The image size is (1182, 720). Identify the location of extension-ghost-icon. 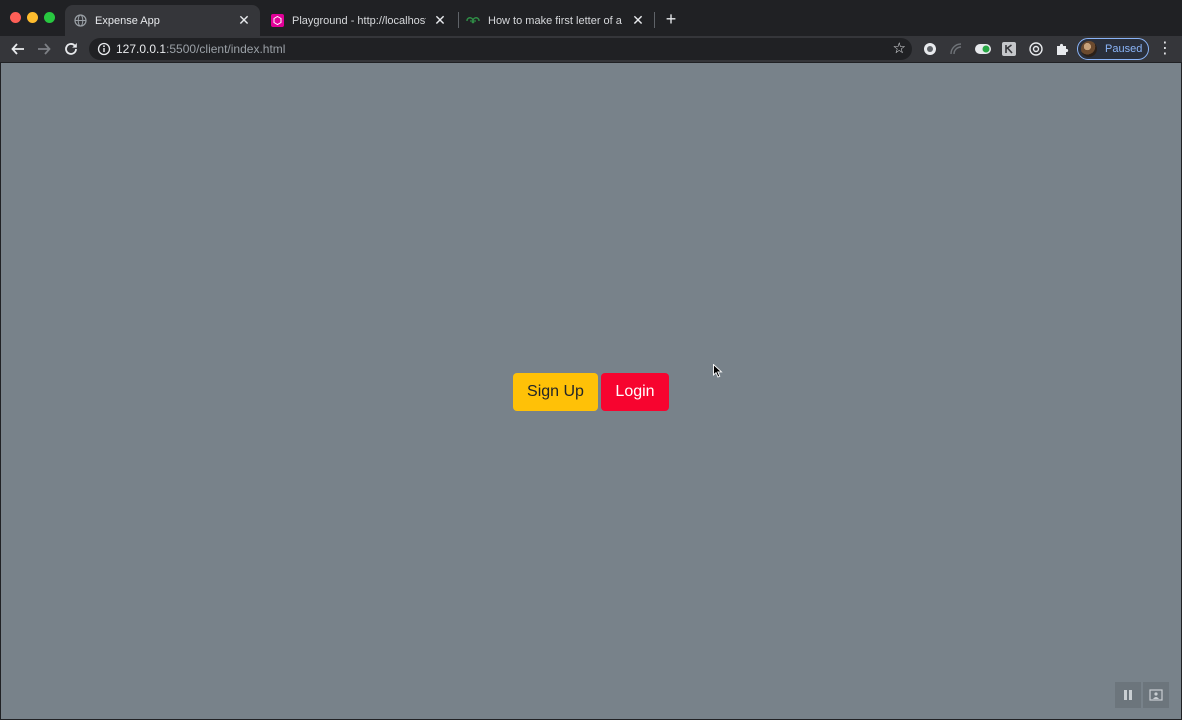
(930, 49).